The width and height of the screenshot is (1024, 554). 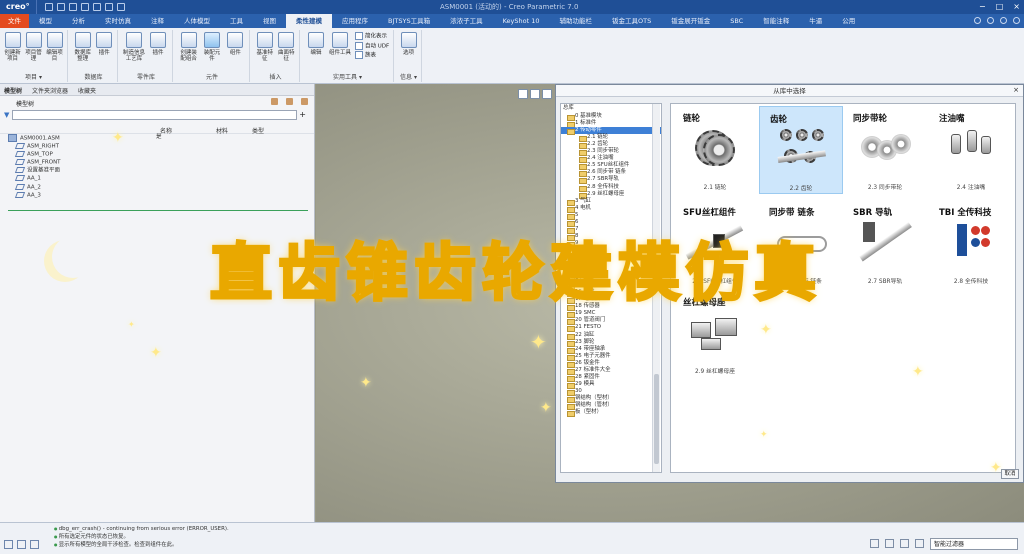 I want to click on zoom-in-icon, so click(x=535, y=94).